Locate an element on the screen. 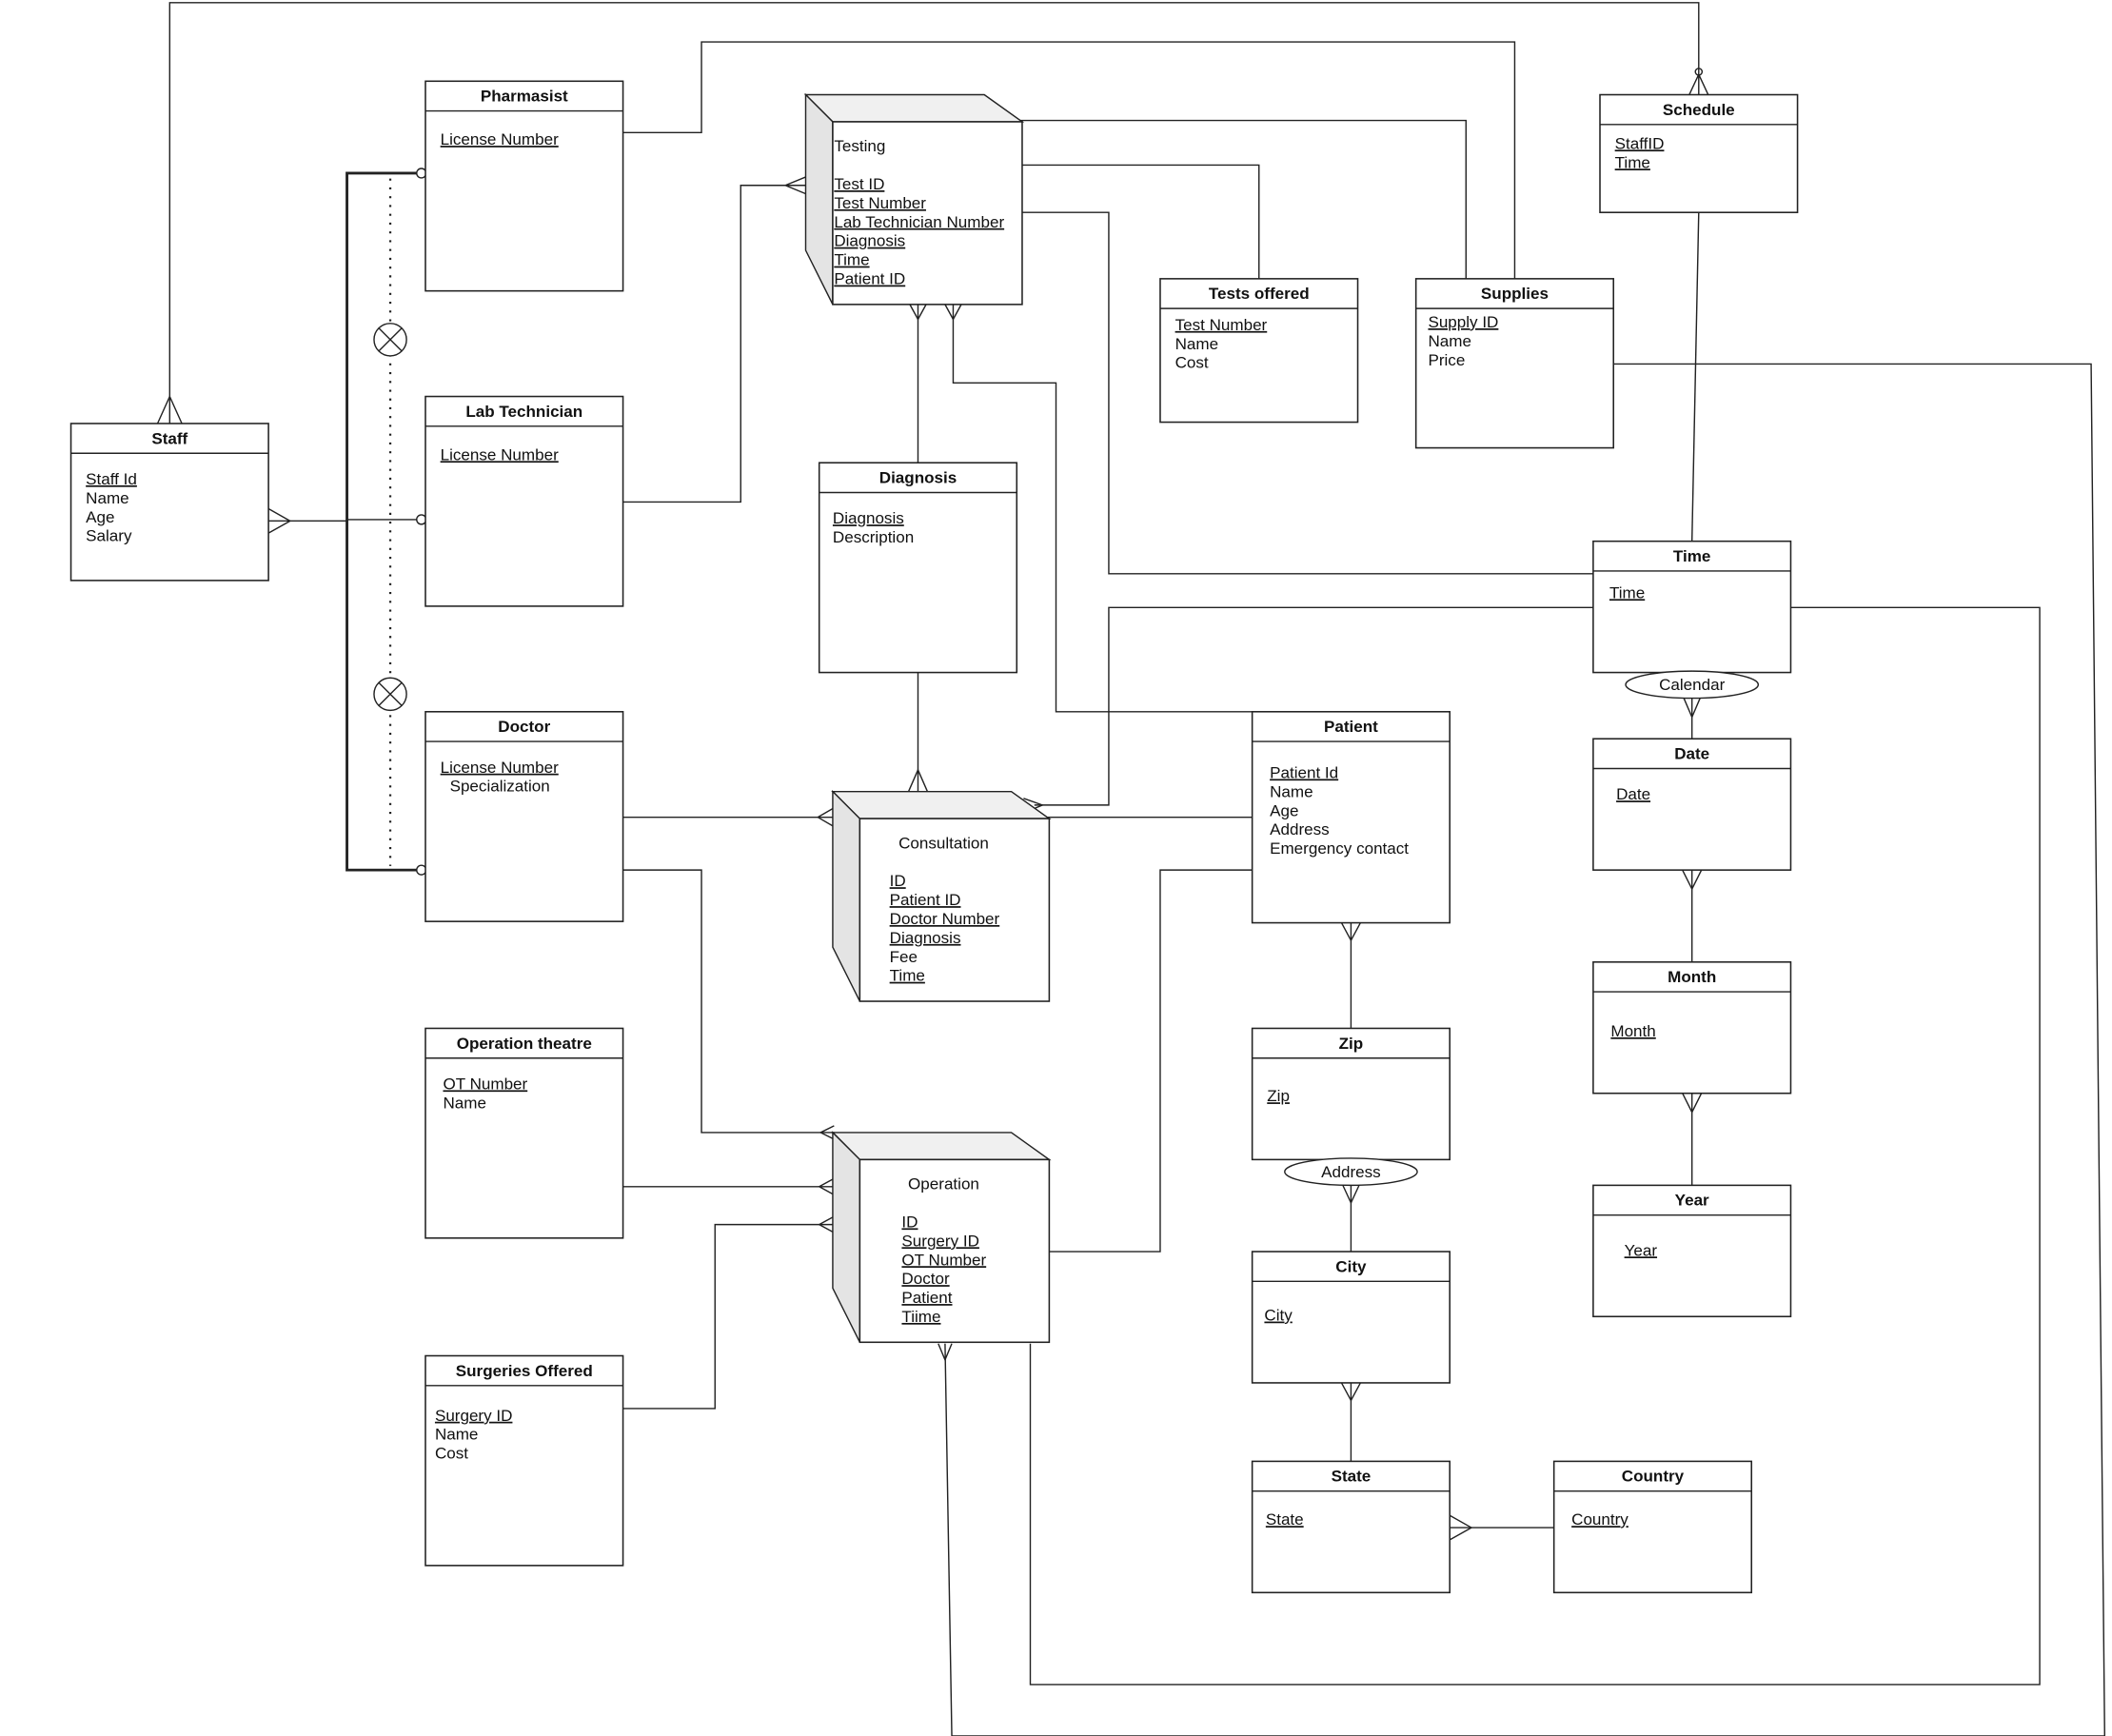  disjoint-symbol-icon is located at coordinates (390, 694).